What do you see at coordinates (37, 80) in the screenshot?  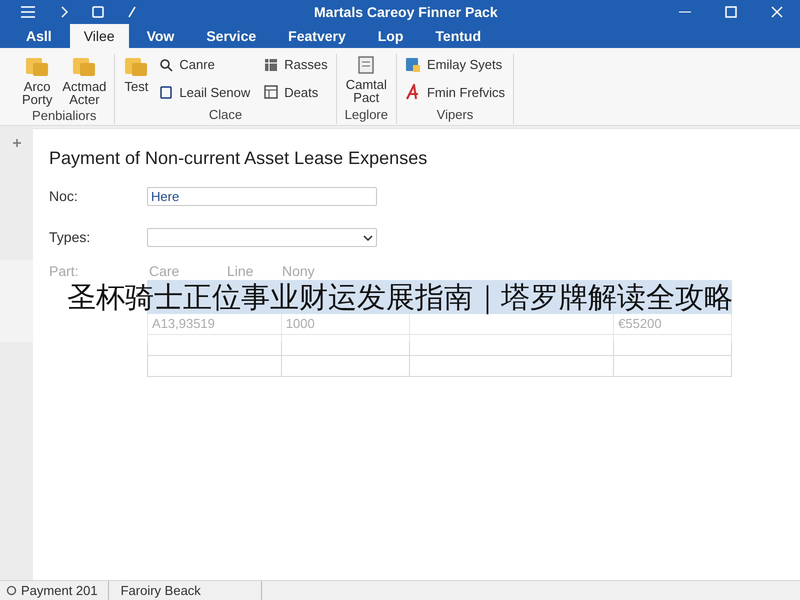 I see `ribbon-button: Arco Porty` at bounding box center [37, 80].